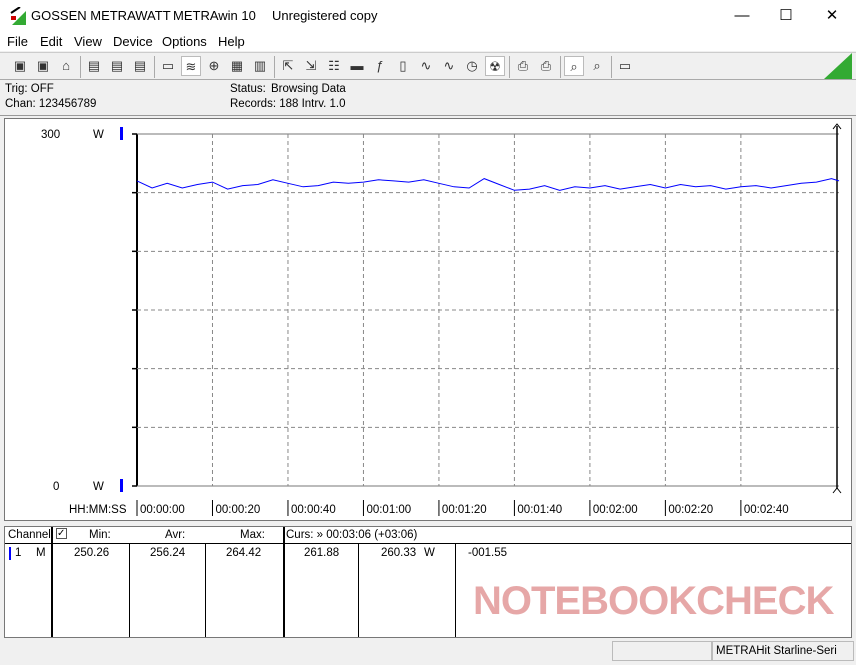  Describe the element at coordinates (308, 89) in the screenshot. I see `status-value: Browsing Data` at that location.